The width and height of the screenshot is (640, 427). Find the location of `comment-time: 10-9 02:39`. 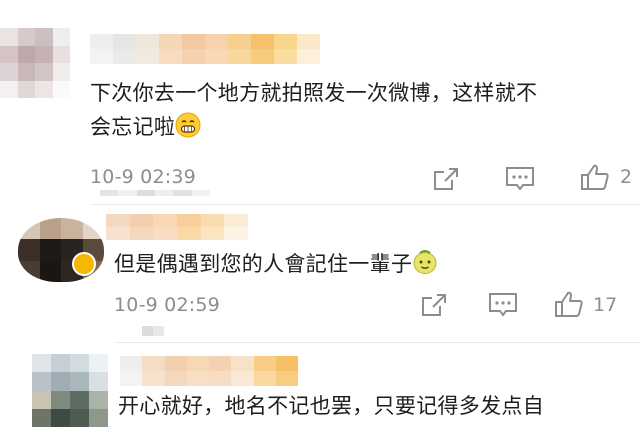

comment-time: 10-9 02:39 is located at coordinates (143, 177).